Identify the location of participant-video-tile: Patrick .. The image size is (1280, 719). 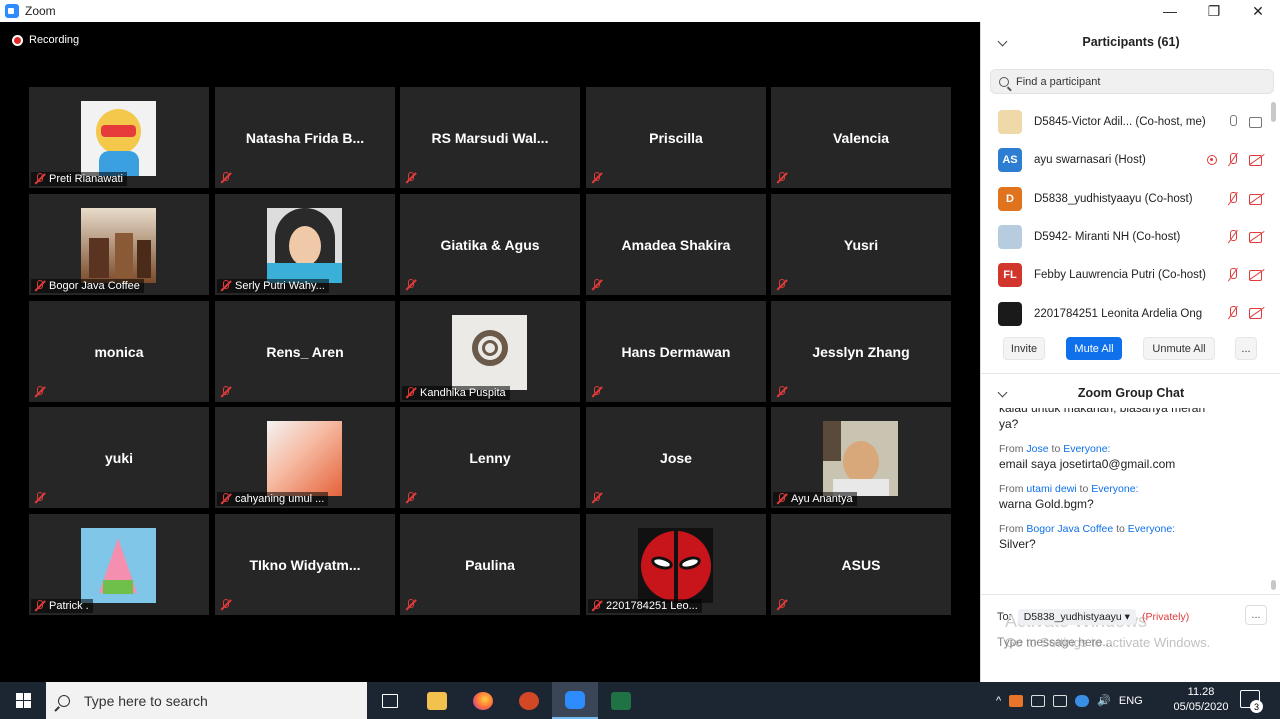
(119, 564).